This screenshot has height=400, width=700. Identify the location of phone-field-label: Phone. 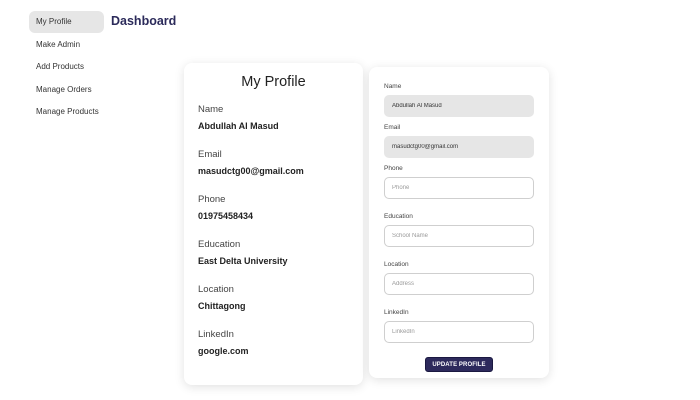
(393, 168).